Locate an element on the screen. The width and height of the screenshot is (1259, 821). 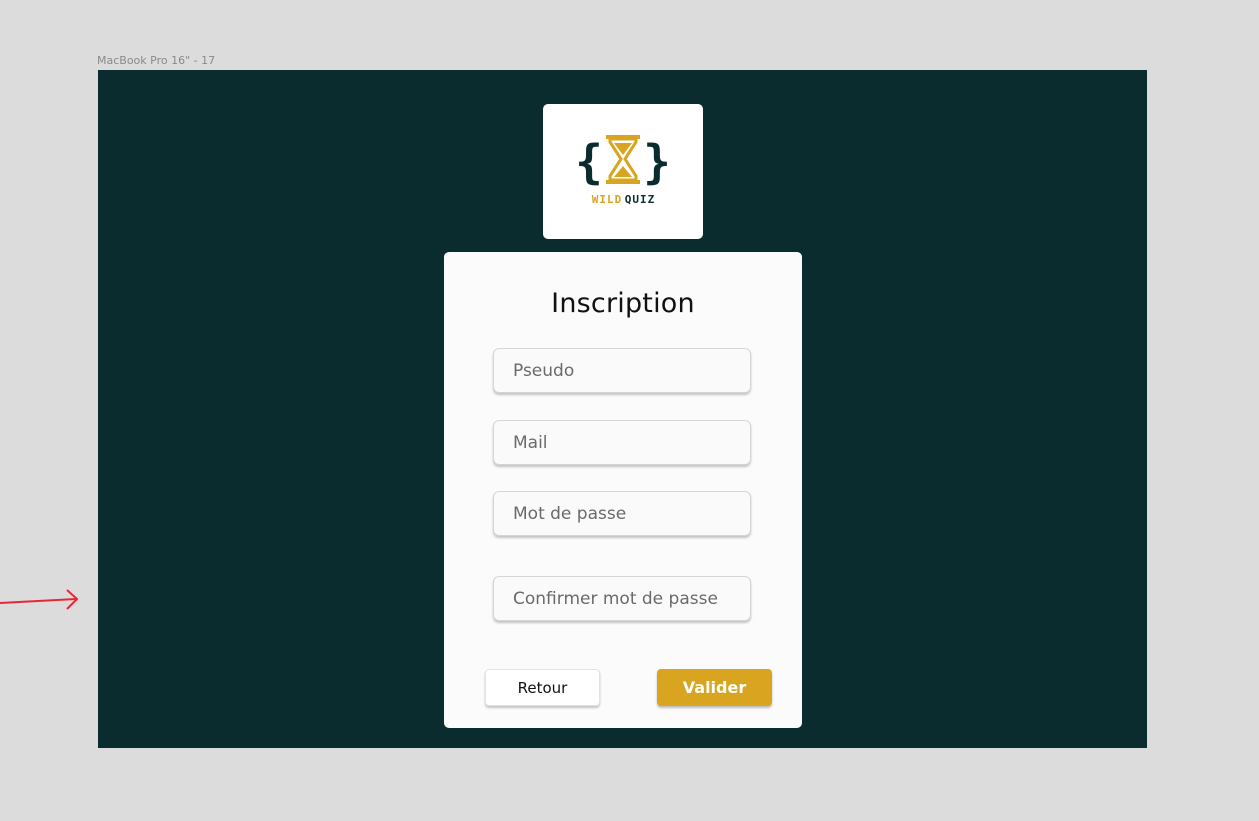
hourglass-icon is located at coordinates (623, 159).